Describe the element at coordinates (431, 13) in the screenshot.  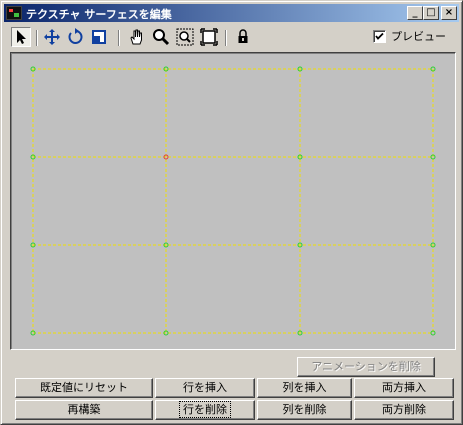
I see `maximize-button: □` at that location.